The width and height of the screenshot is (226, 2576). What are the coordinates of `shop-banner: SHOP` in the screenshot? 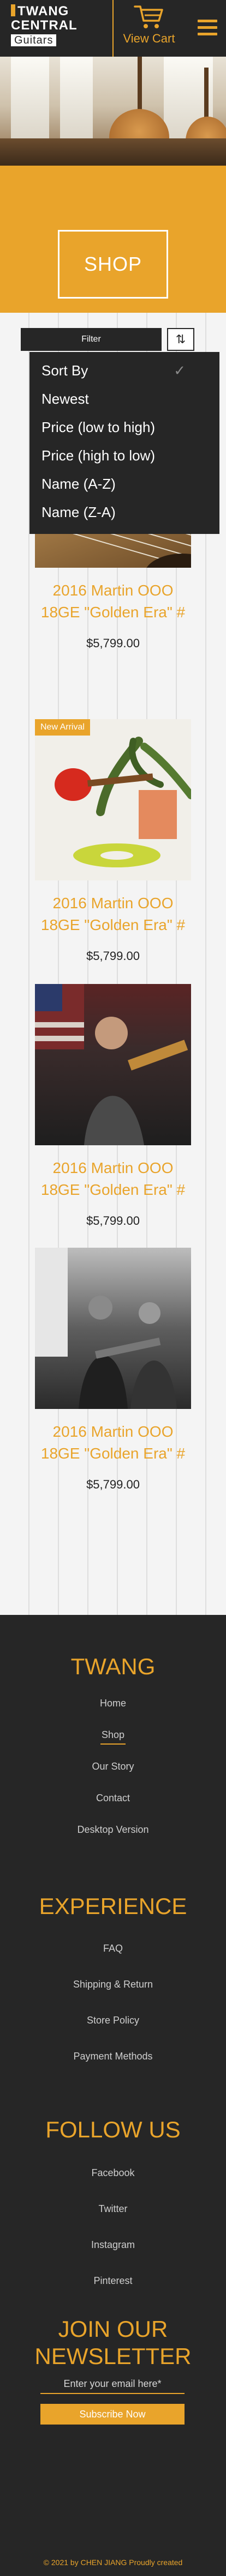 It's located at (113, 239).